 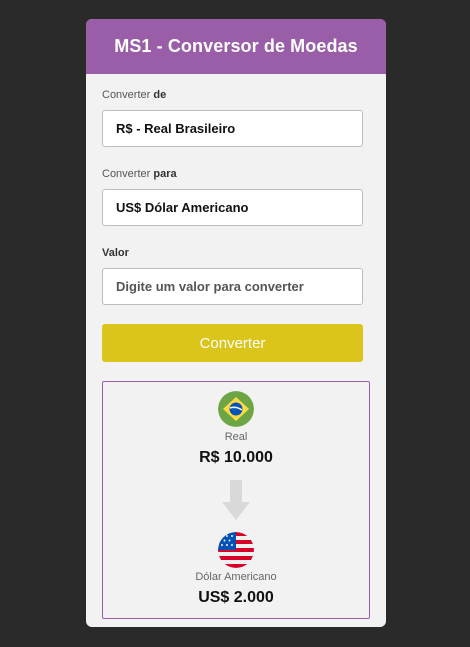 What do you see at coordinates (176, 128) in the screenshot?
I see `from-currency-value: R$ - Real Brasileiro` at bounding box center [176, 128].